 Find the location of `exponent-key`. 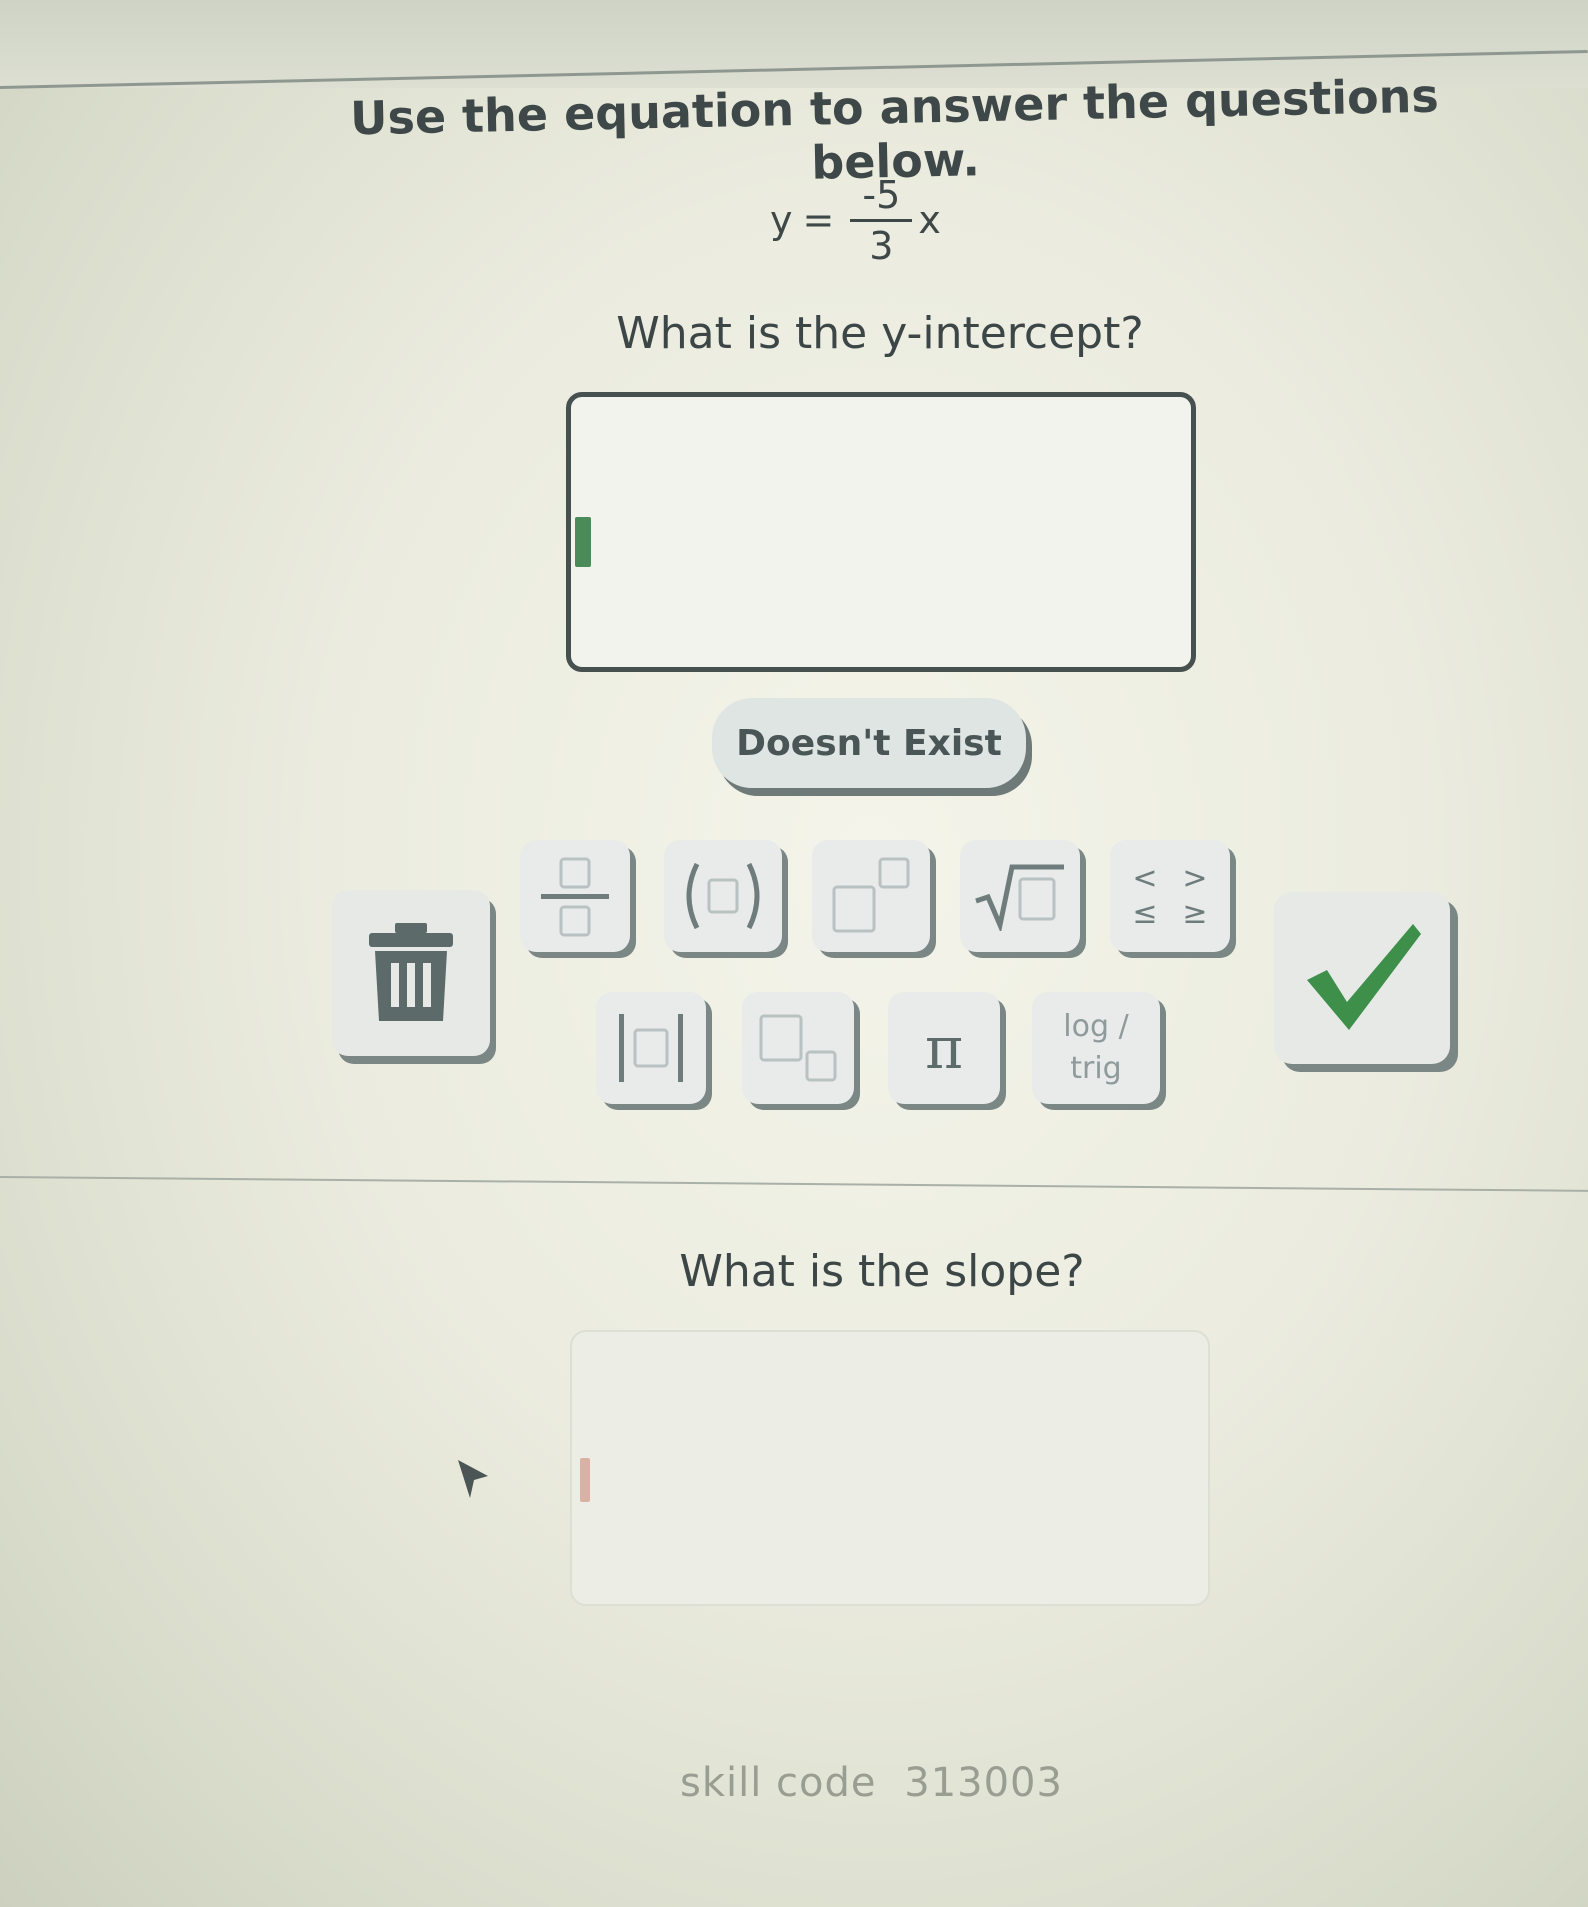

exponent-key is located at coordinates (871, 896).